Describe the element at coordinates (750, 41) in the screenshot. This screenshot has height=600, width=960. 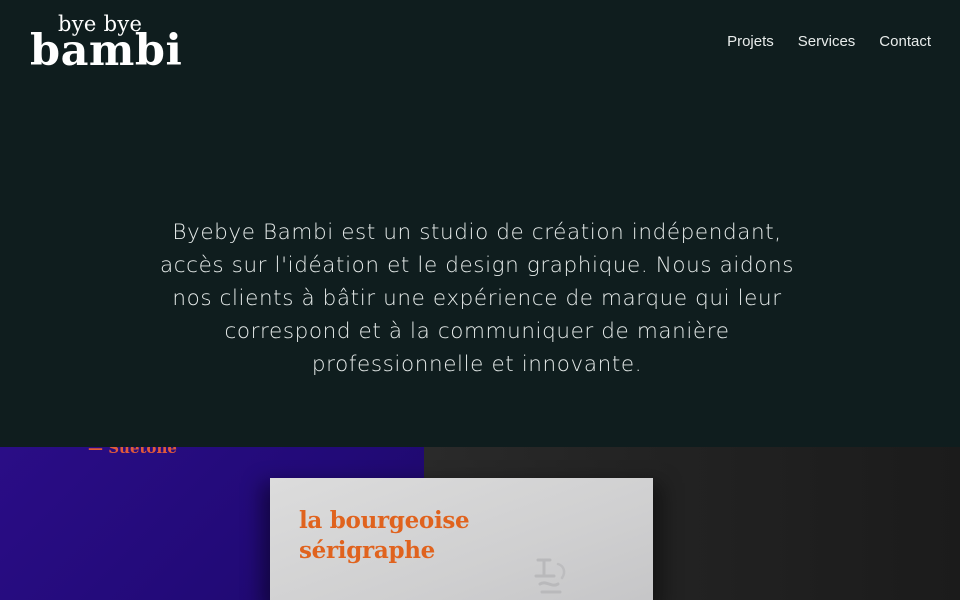
I see `nav-item-projets: Projets` at that location.